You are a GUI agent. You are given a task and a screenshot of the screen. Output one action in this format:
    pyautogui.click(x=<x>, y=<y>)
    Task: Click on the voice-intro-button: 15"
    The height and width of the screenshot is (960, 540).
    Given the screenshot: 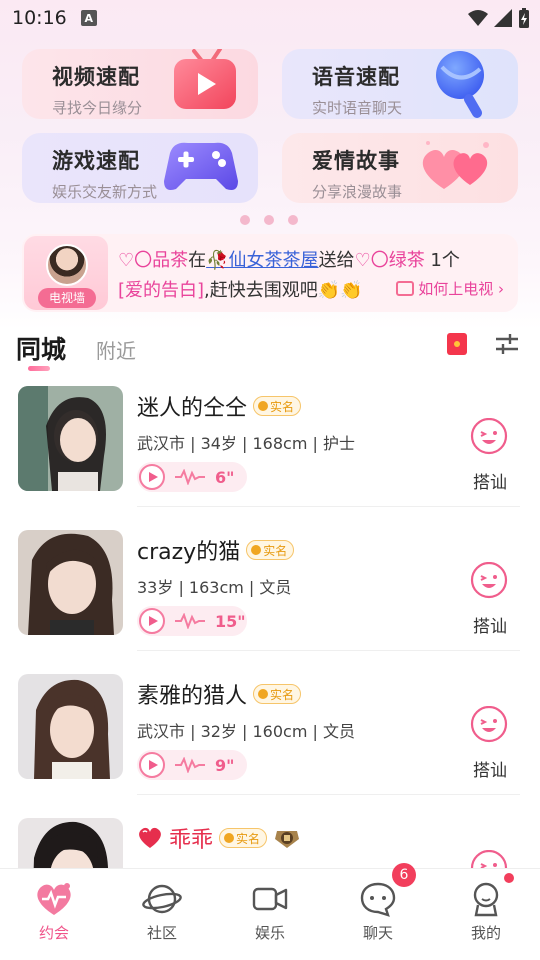 What is the action you would take?
    pyautogui.click(x=192, y=621)
    